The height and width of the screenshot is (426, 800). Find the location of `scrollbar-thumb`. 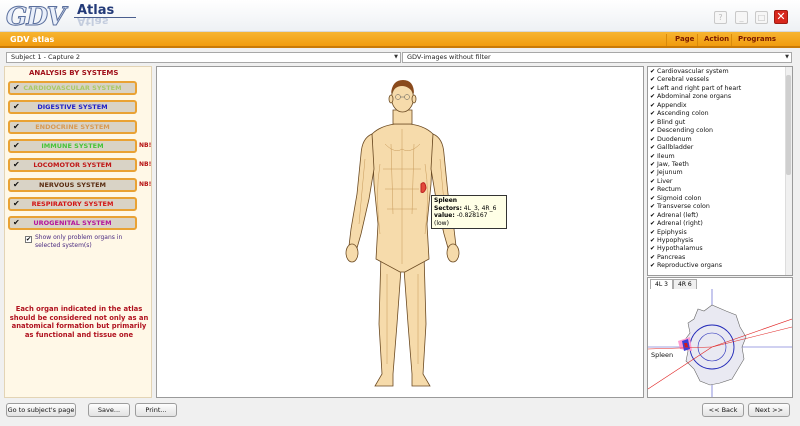

scrollbar-thumb is located at coordinates (788, 125).